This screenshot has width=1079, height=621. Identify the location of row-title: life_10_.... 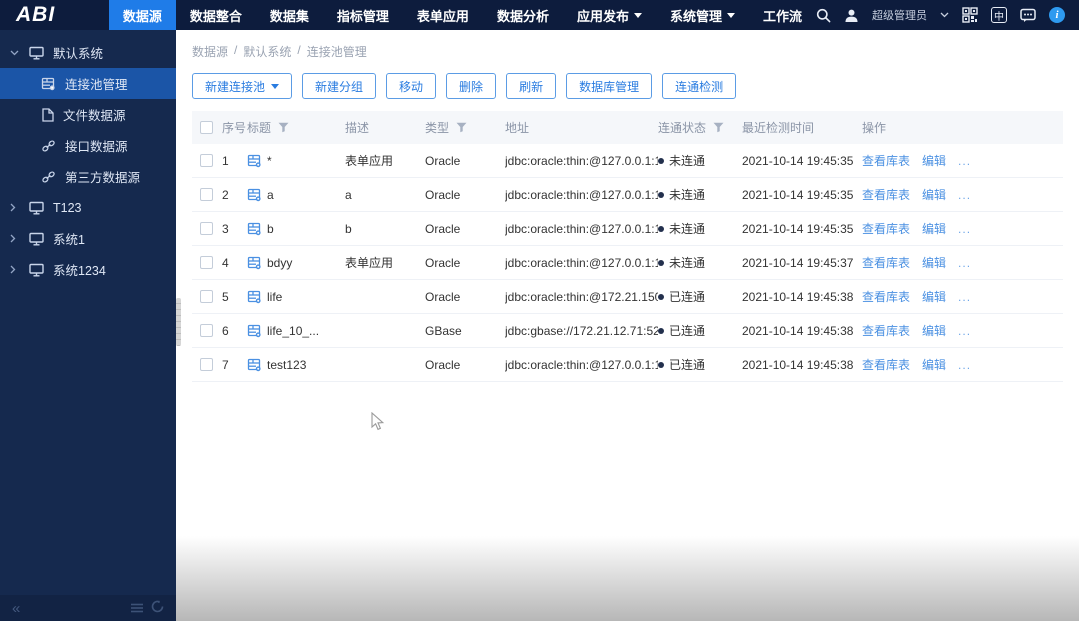
(293, 331).